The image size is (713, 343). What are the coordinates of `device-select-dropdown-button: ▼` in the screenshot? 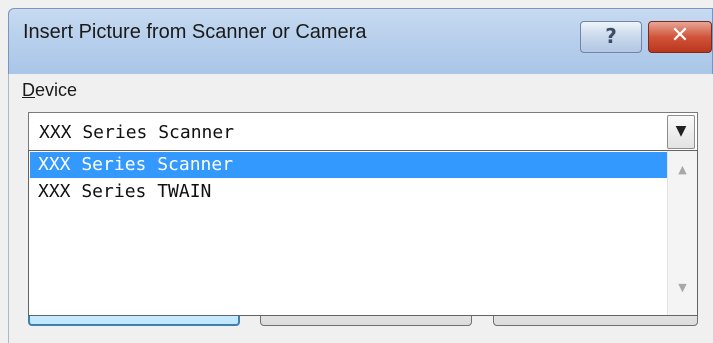 It's located at (681, 132).